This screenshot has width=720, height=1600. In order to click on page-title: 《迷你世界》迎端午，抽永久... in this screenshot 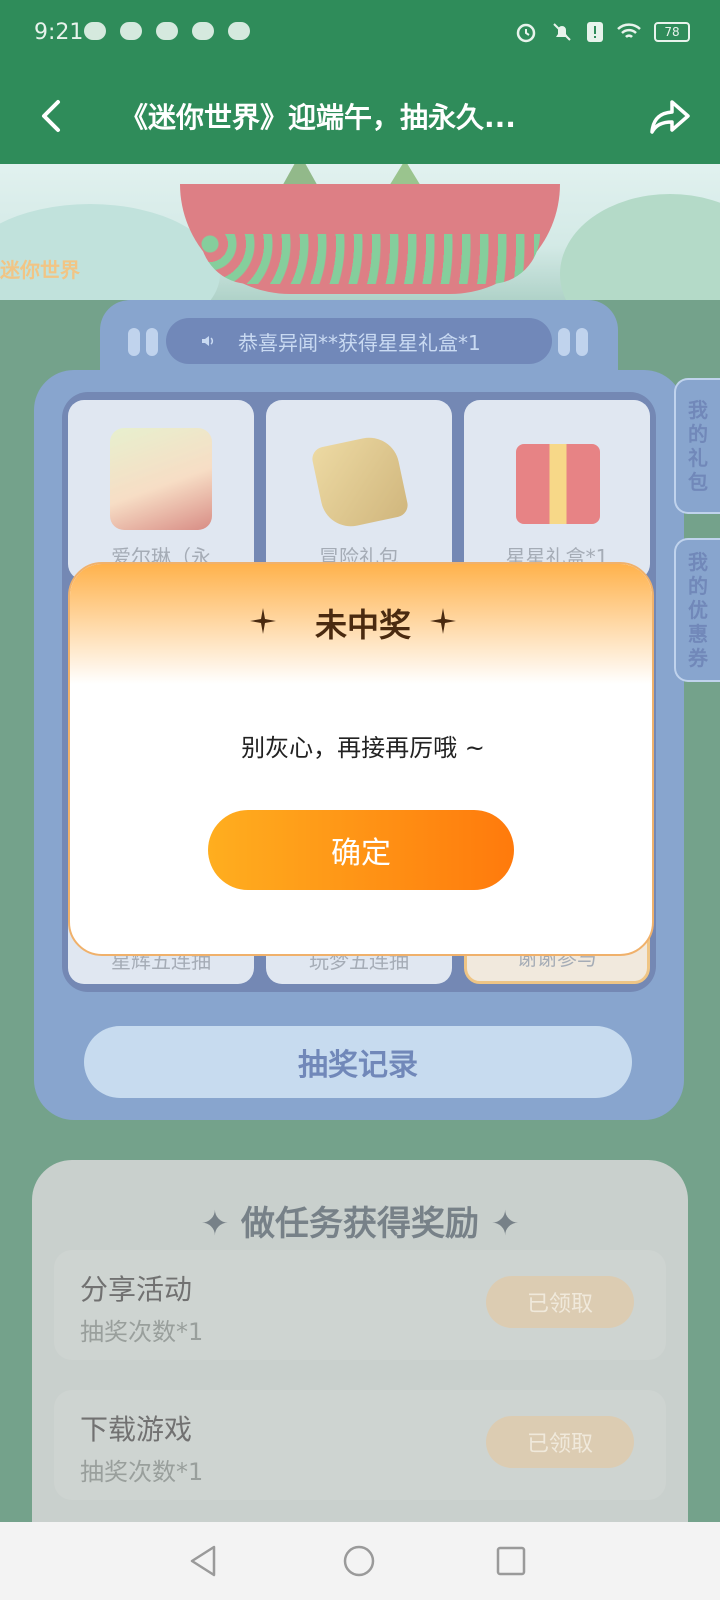, I will do `click(318, 117)`.